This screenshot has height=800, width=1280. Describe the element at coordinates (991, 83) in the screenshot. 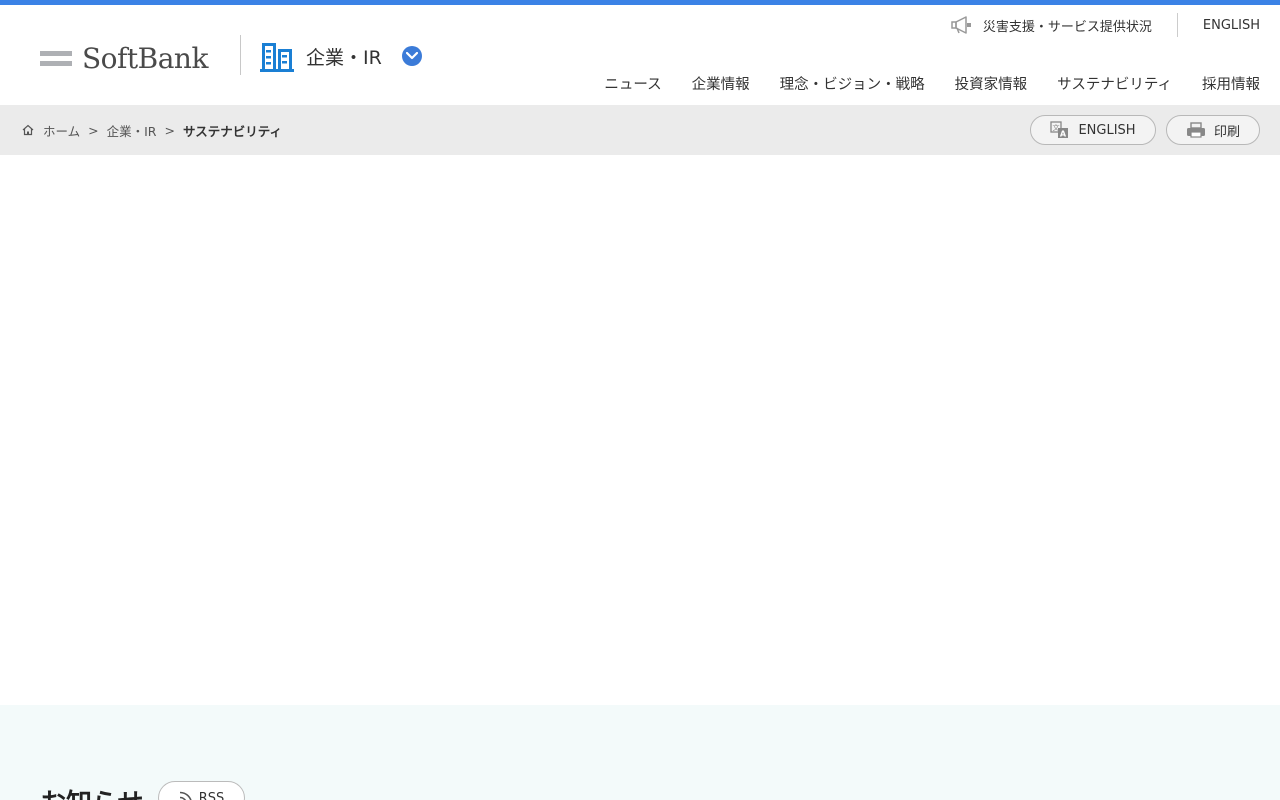

I see `nav-item-investors: 投資家情報` at that location.